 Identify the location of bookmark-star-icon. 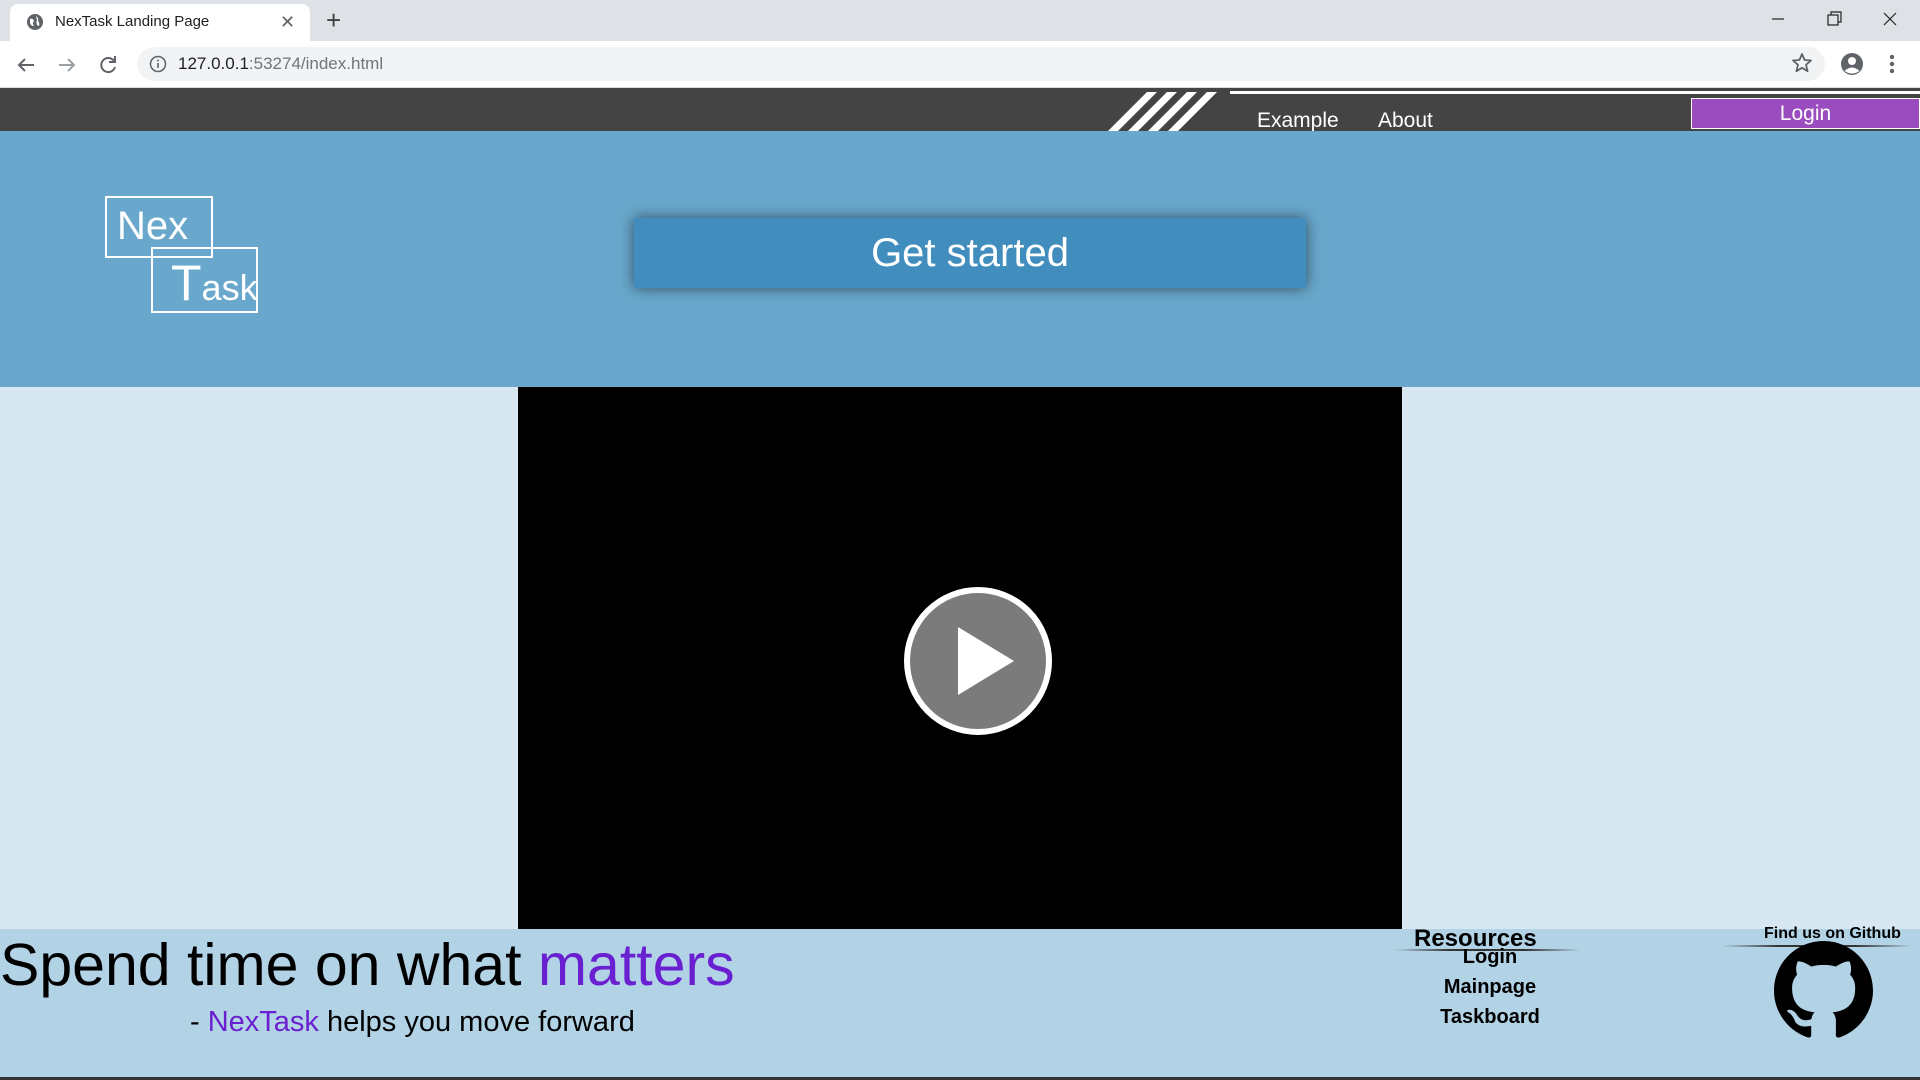
(1802, 63).